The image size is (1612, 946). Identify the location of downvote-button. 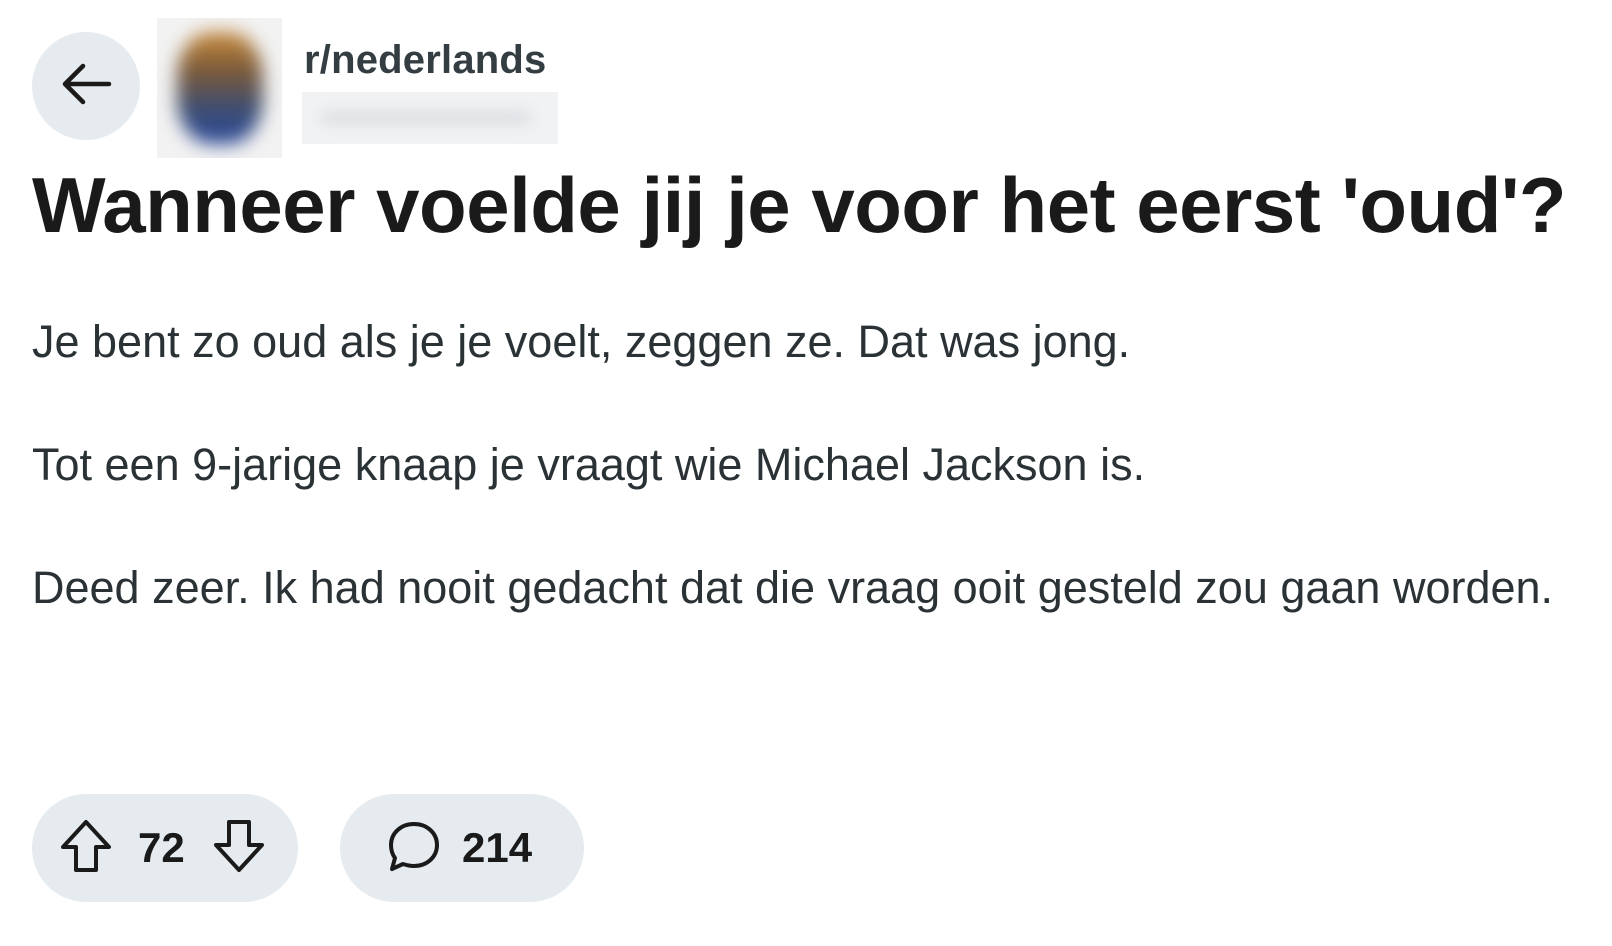
(239, 848).